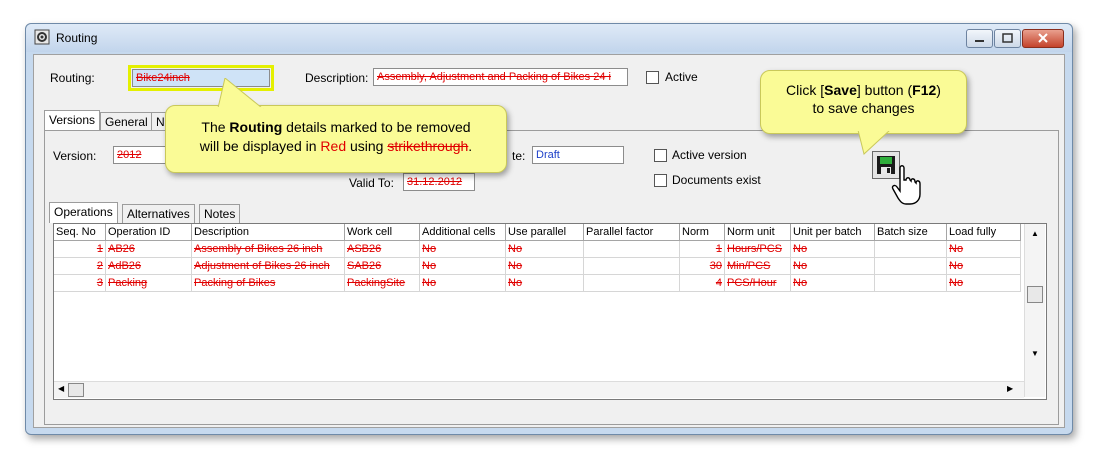  I want to click on scroll-right-arrow: ▶, so click(1010, 388).